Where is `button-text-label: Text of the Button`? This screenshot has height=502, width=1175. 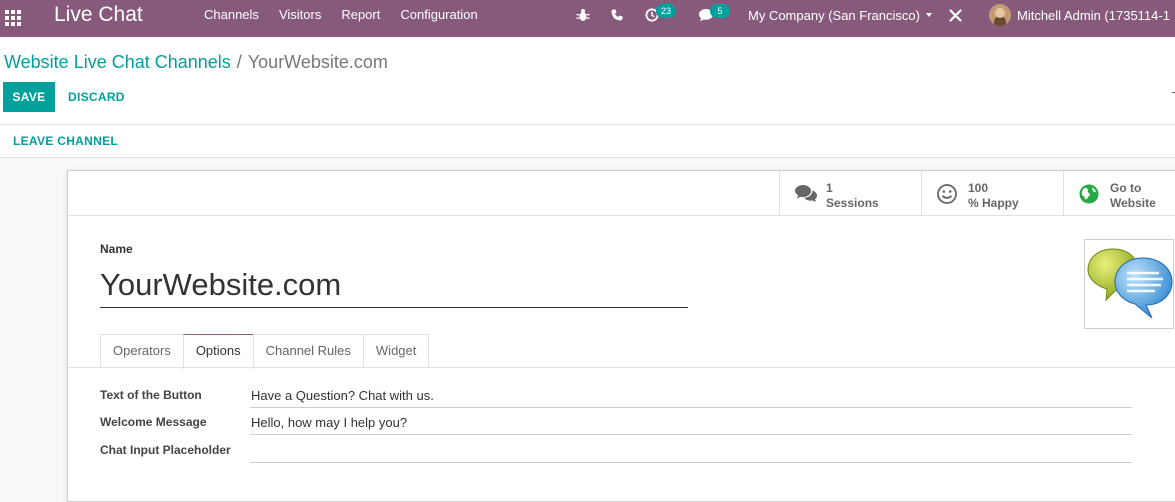 button-text-label: Text of the Button is located at coordinates (151, 395).